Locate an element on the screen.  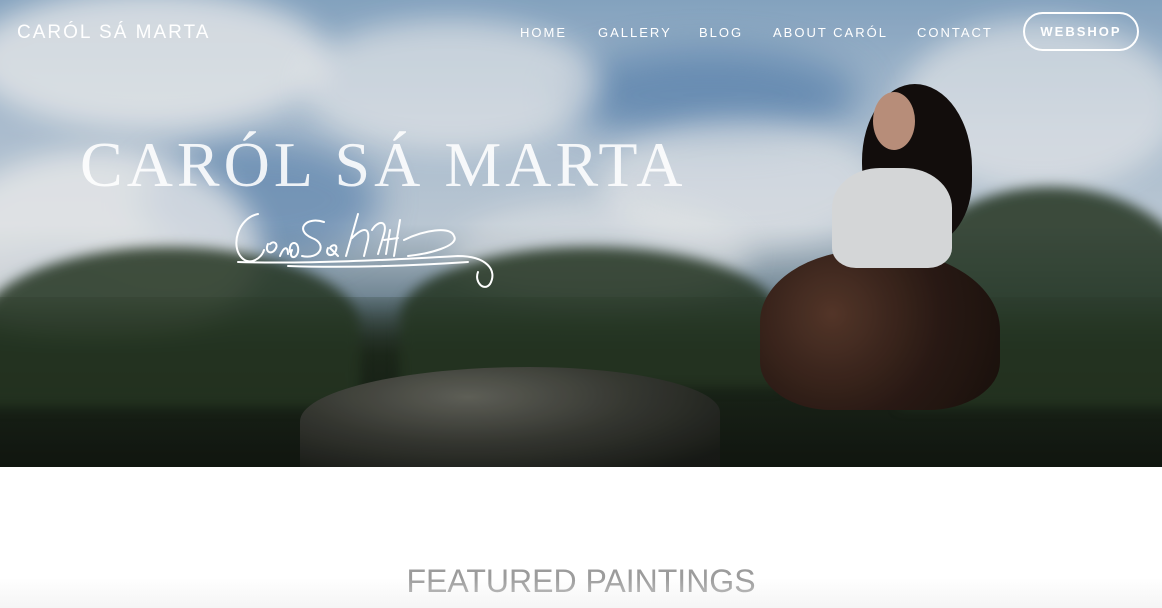
nav-item-gallery: GALLERY is located at coordinates (635, 32).